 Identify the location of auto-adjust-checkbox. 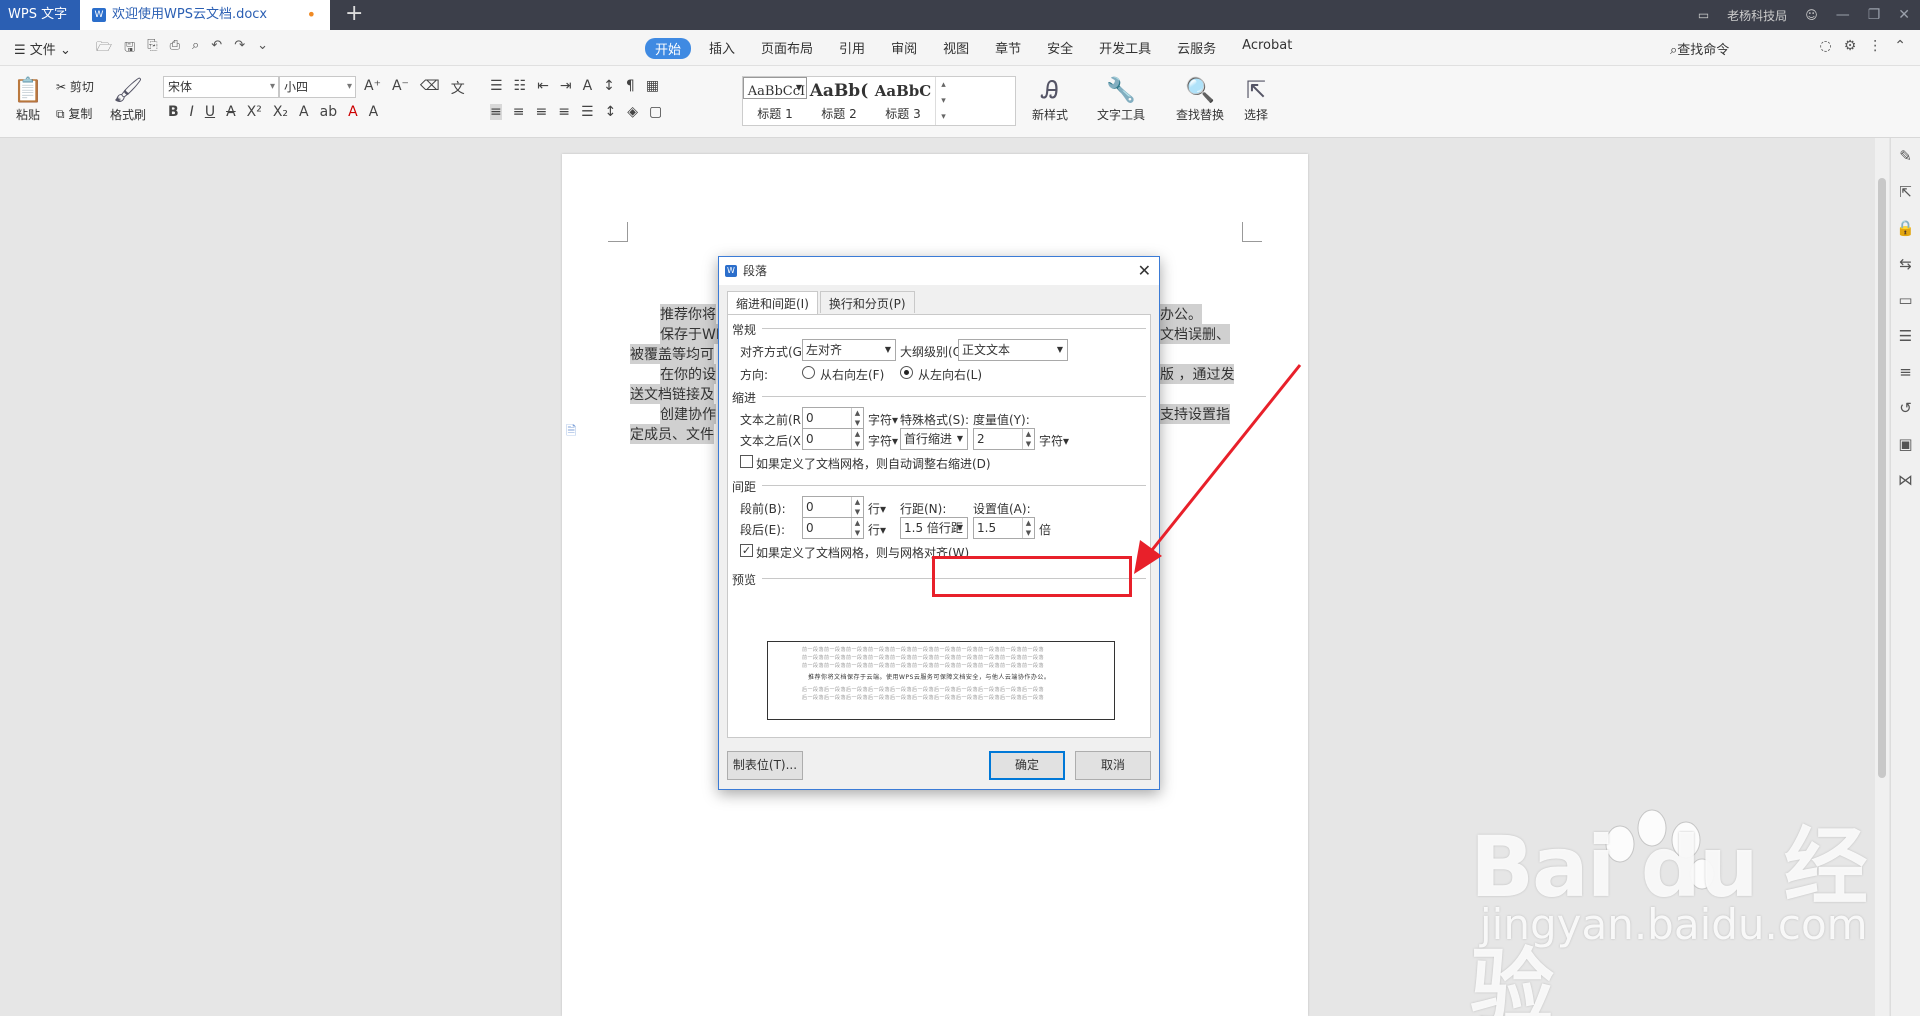
(746, 461).